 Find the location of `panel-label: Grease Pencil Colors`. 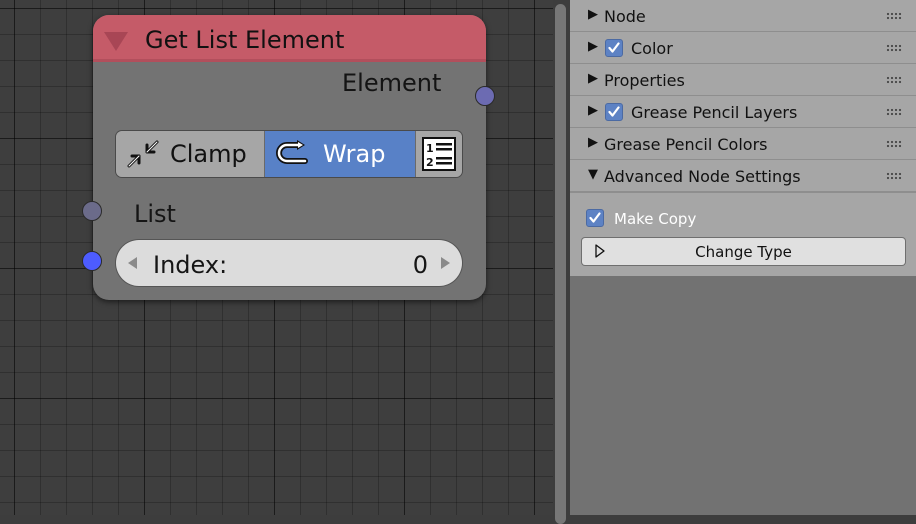

panel-label: Grease Pencil Colors is located at coordinates (686, 144).